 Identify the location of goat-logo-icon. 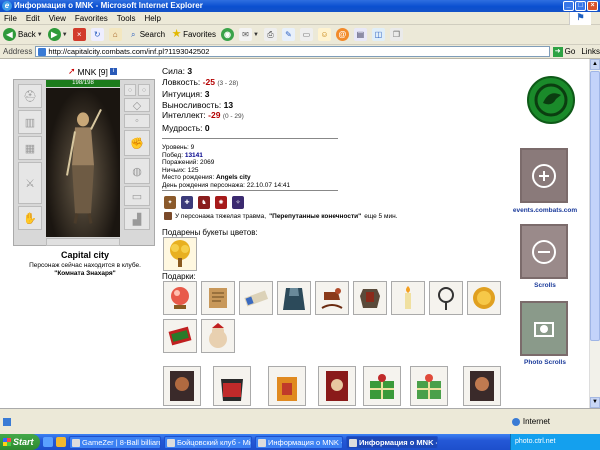
(551, 100).